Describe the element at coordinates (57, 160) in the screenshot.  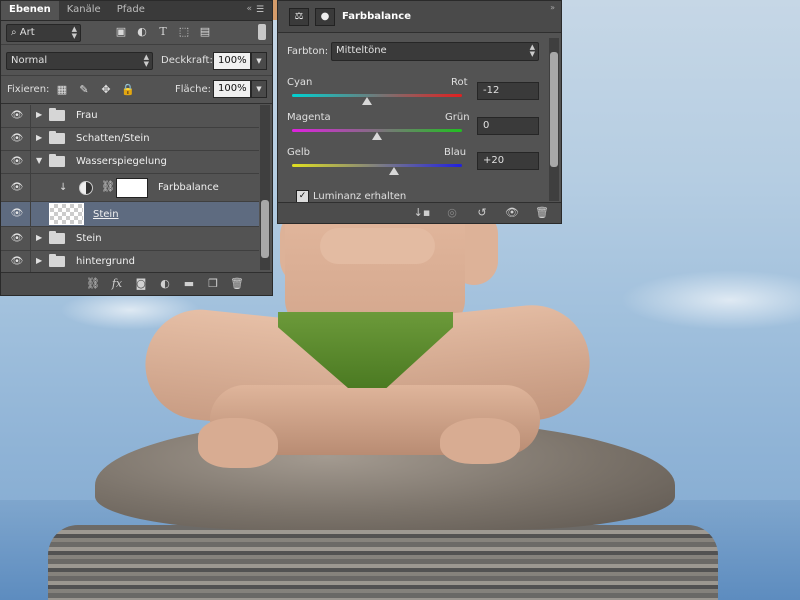
I see `open-folder-icon` at that location.